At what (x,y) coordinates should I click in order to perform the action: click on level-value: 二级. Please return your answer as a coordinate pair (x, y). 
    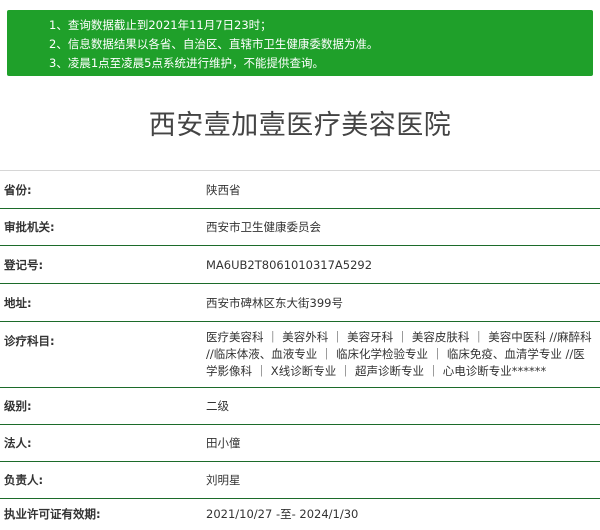
    Looking at the image, I should click on (217, 406).